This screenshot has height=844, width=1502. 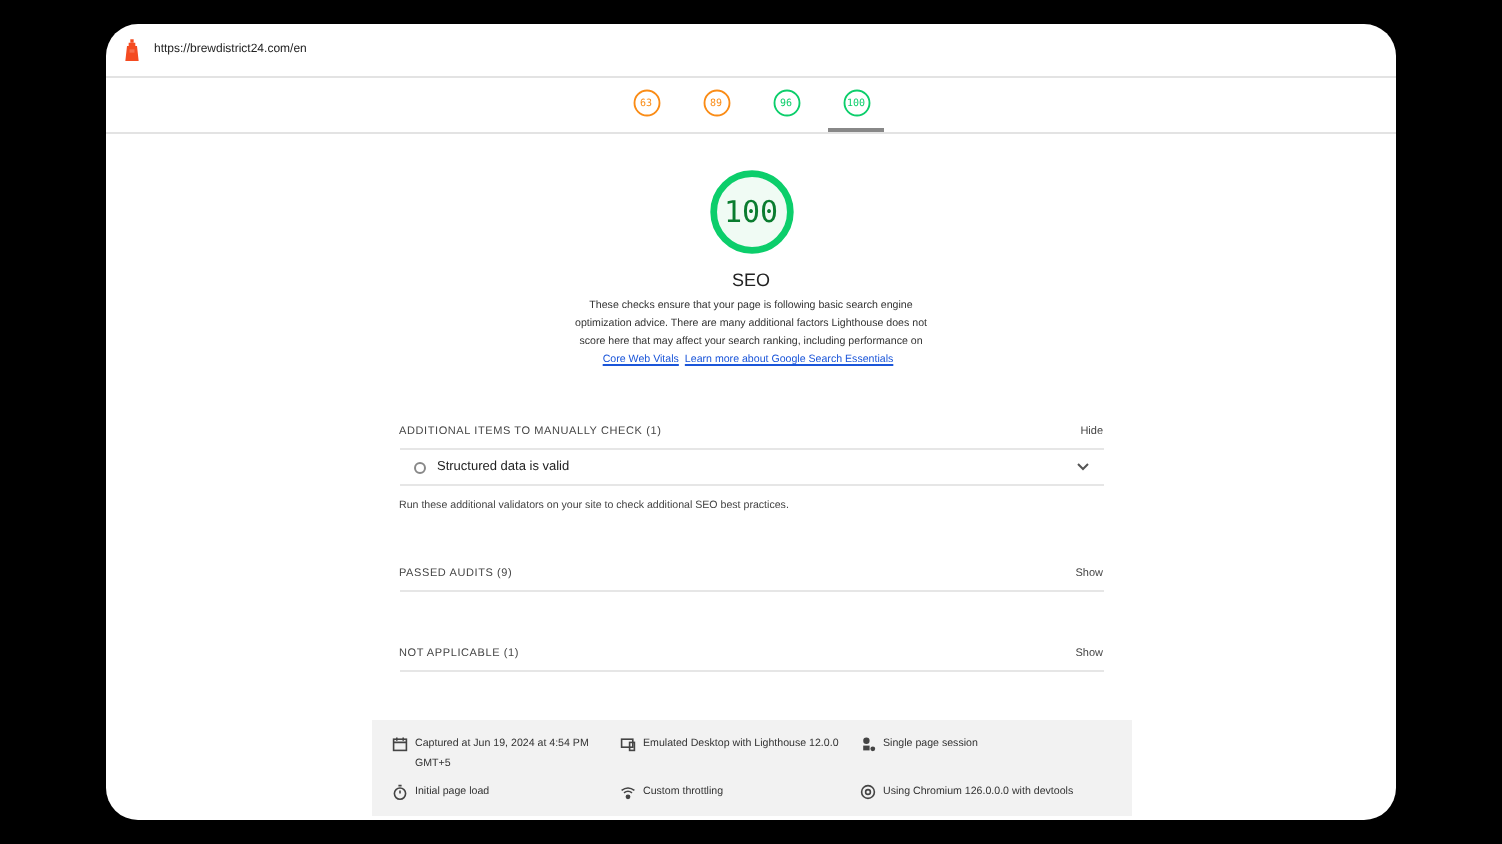 What do you see at coordinates (867, 792) in the screenshot?
I see `browser-icon` at bounding box center [867, 792].